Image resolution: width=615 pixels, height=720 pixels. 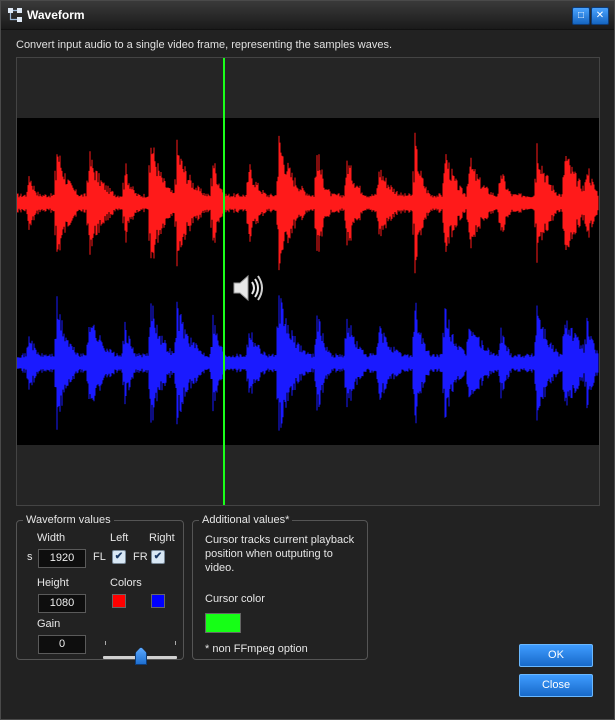 I want to click on right-color-swatch, so click(x=158, y=601).